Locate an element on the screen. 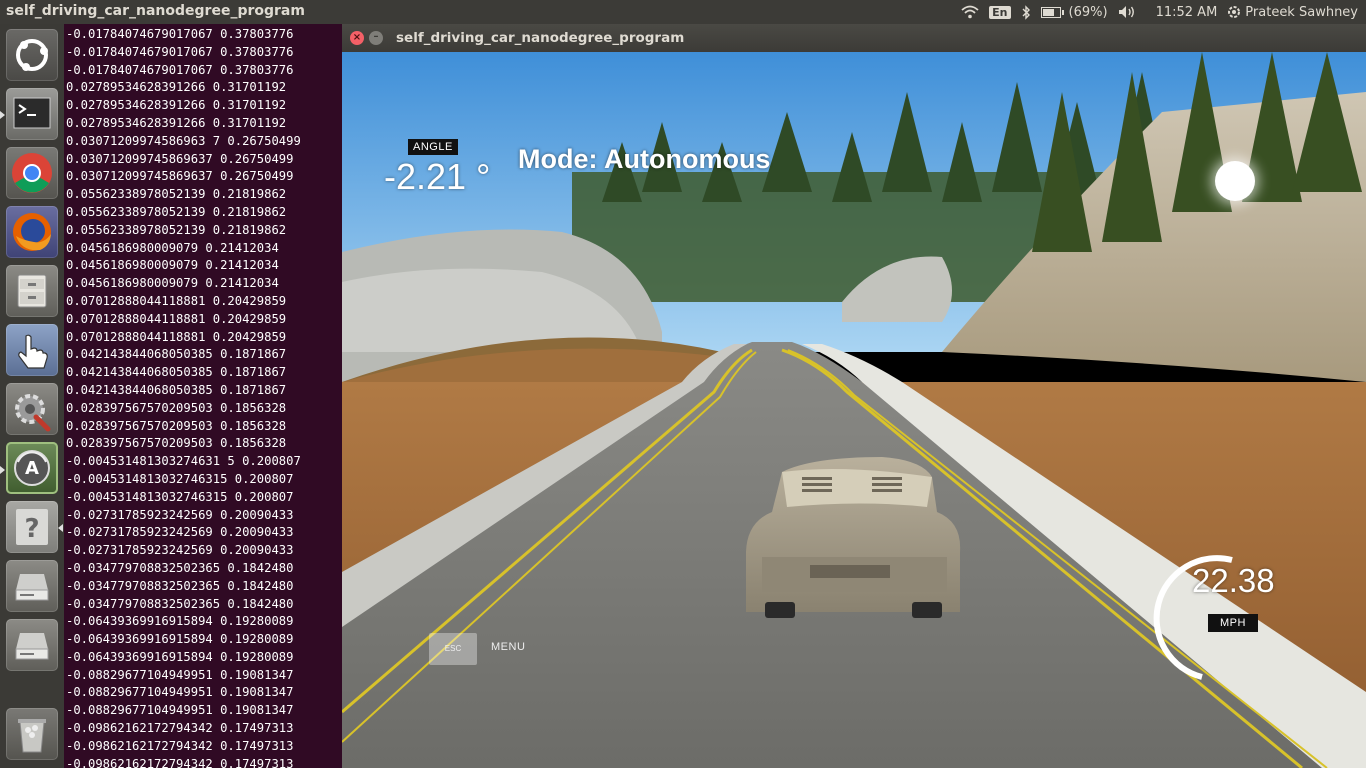 This screenshot has height=768, width=1366. launcher-touch-settings is located at coordinates (32, 350).